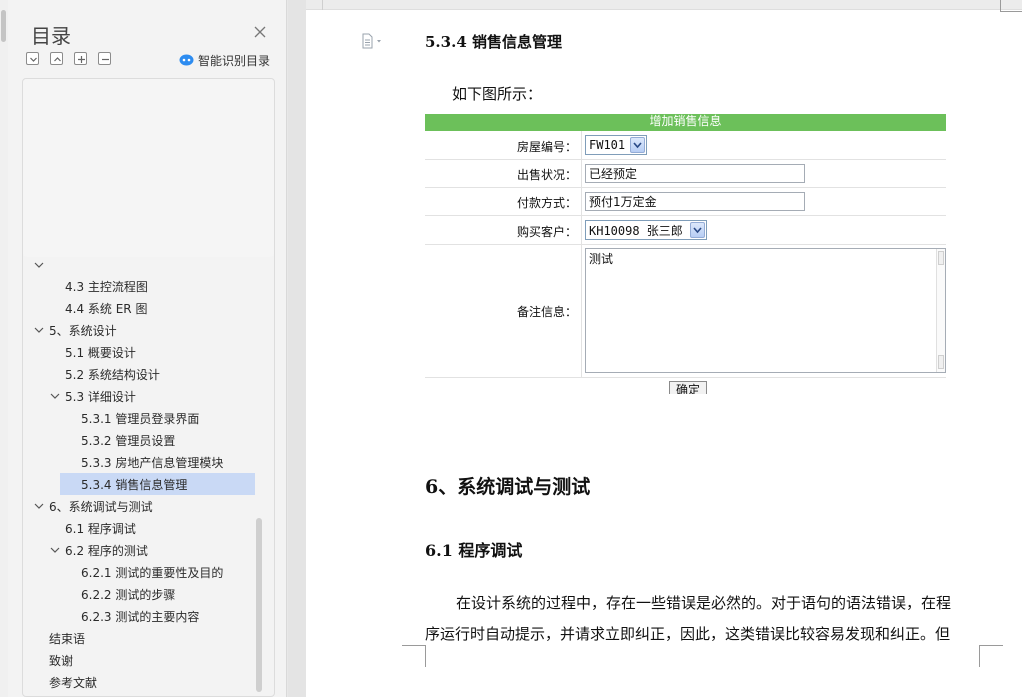 This screenshot has width=1022, height=697. I want to click on toc-item-5-2: 5.2 系统结构设计, so click(112, 374).